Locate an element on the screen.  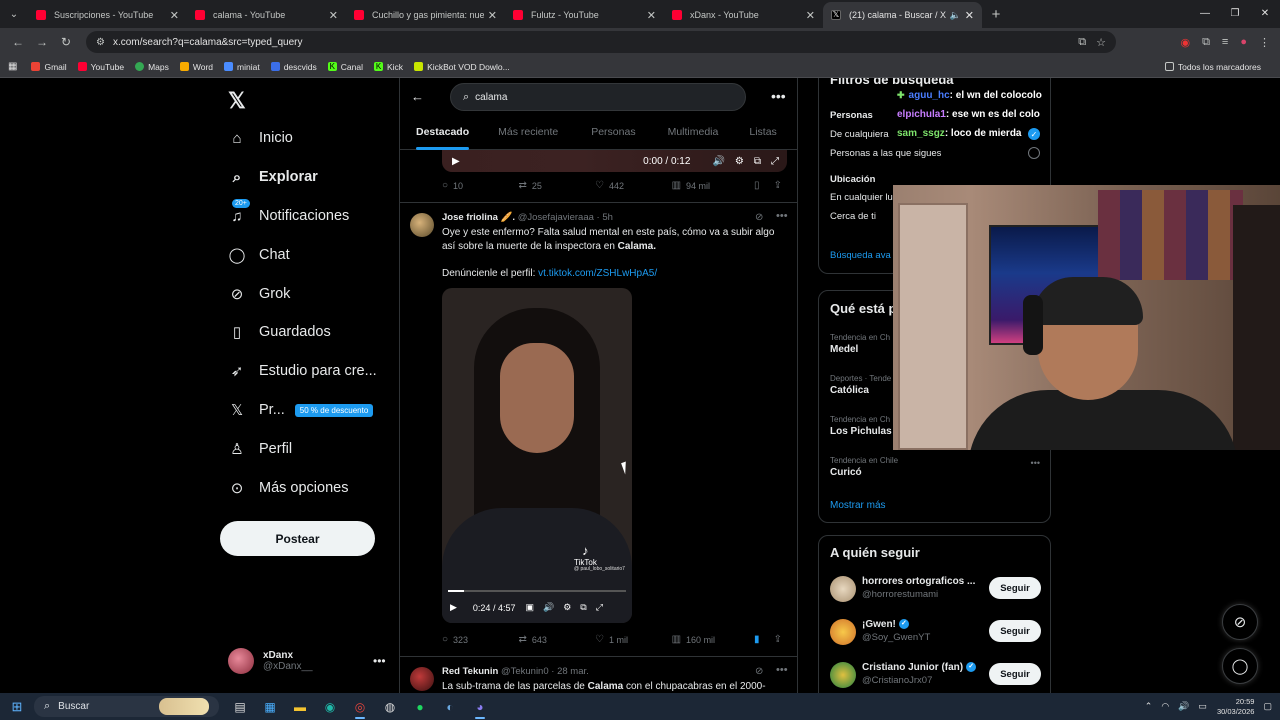
tweet-time: · 5h is located at coordinates (605, 217).